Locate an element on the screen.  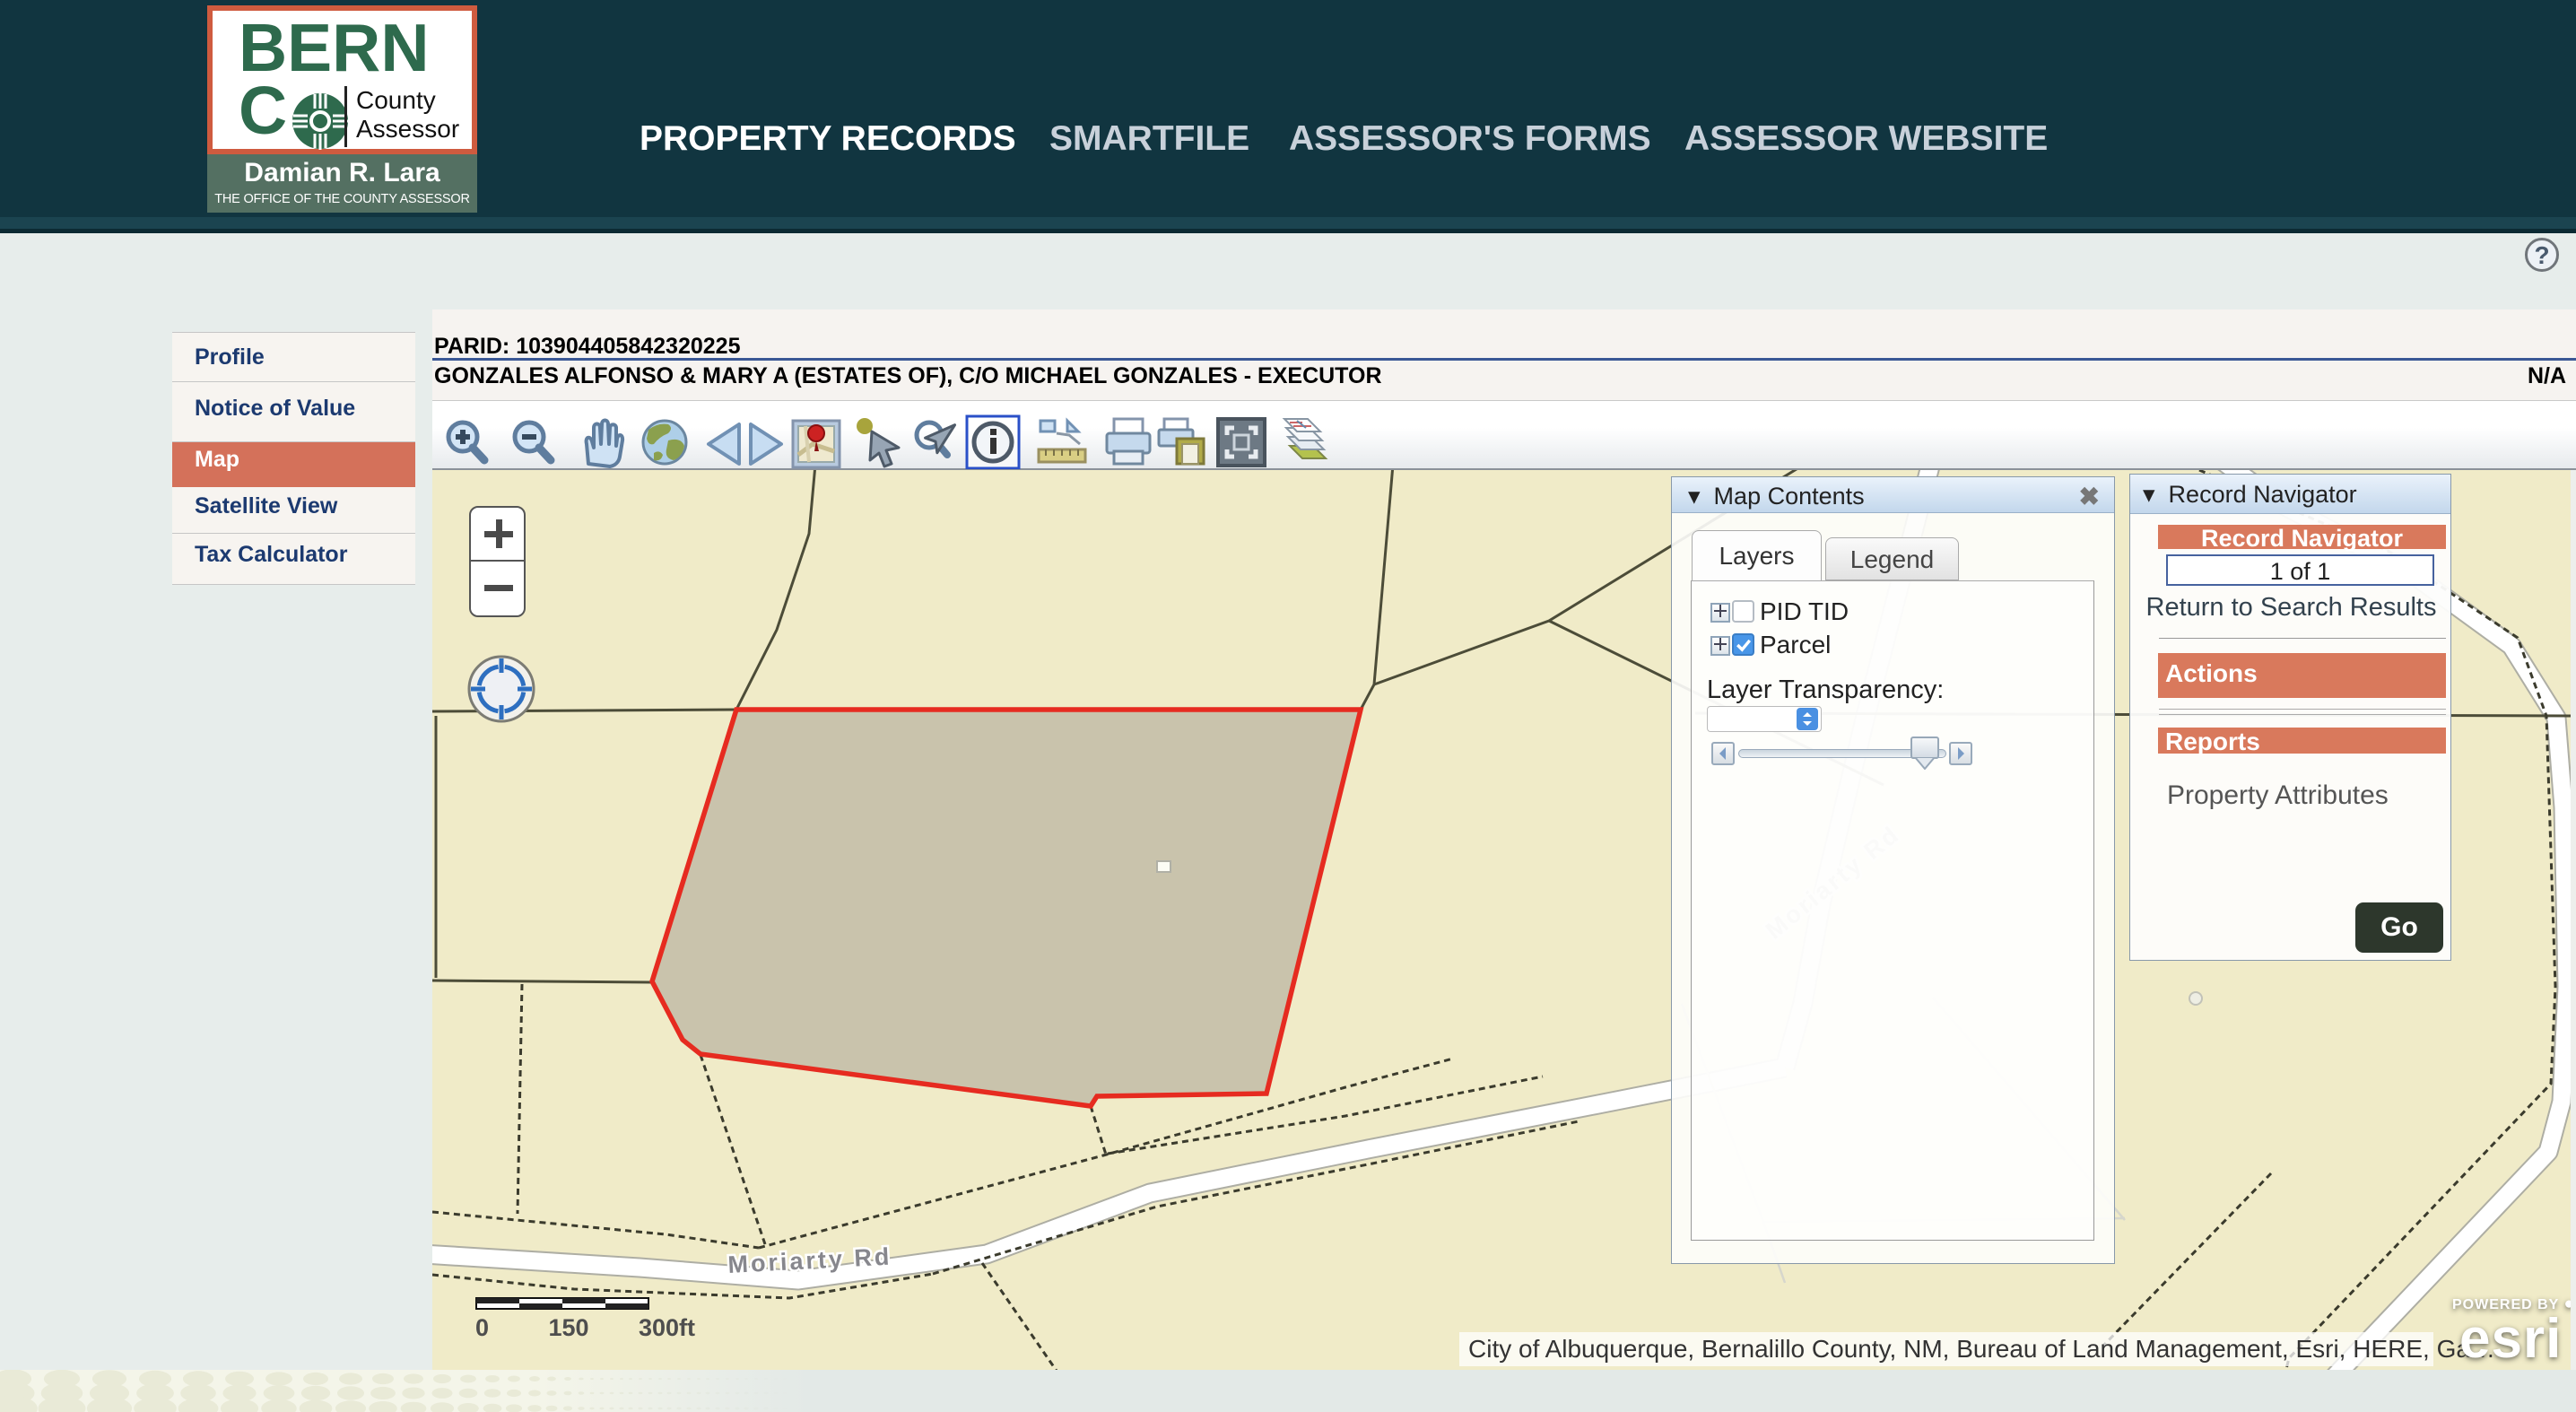
svg-text: 0 is located at coordinates (482, 1327).